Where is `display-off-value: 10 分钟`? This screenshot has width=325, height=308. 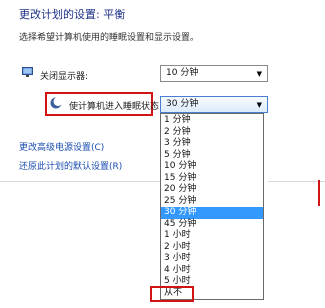 display-off-value: 10 分钟 is located at coordinates (182, 73).